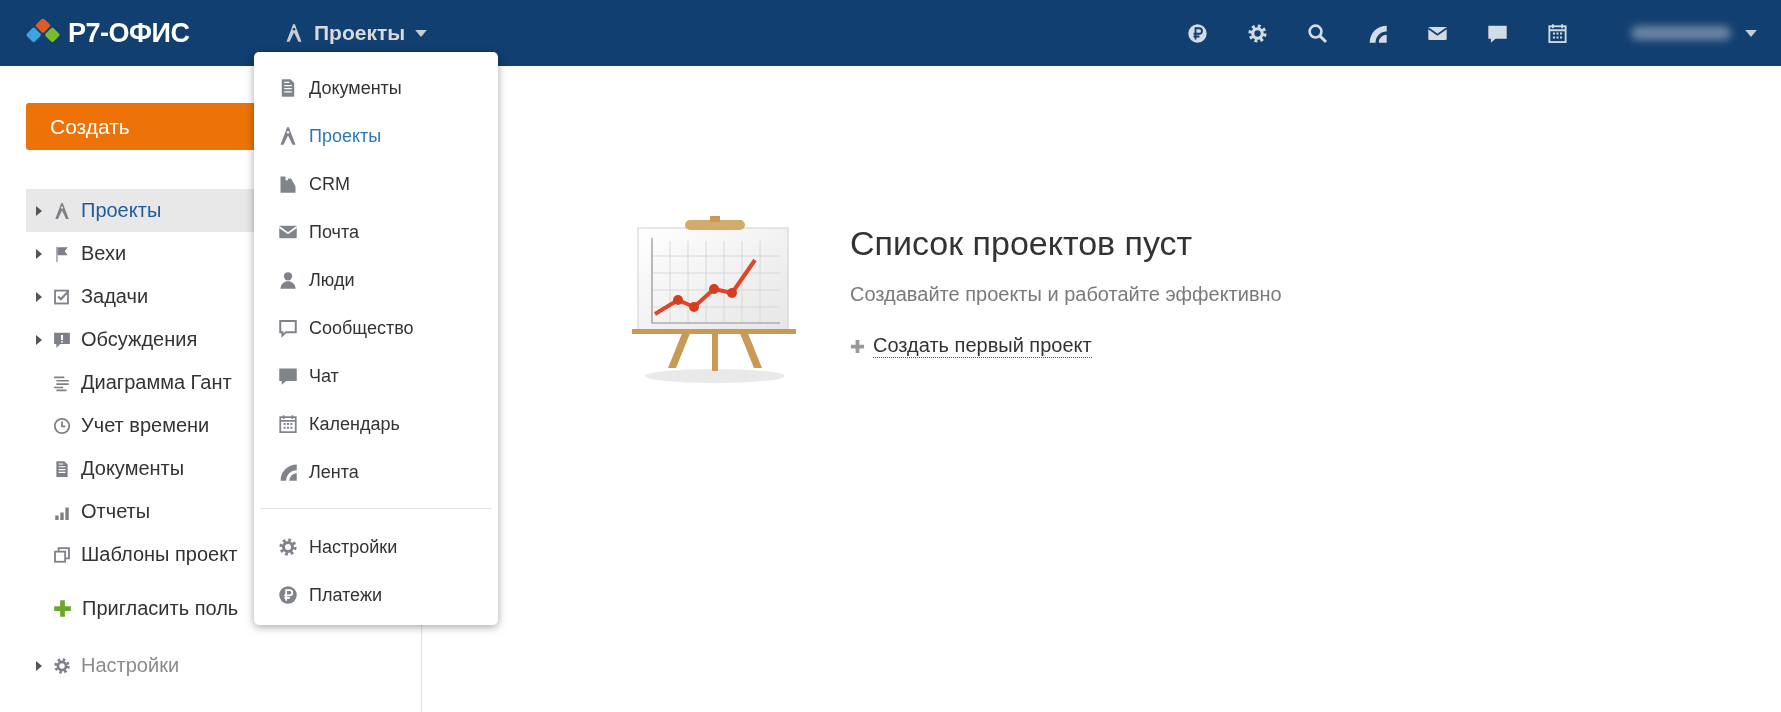 The image size is (1781, 712). I want to click on feed-icon, so click(288, 472).